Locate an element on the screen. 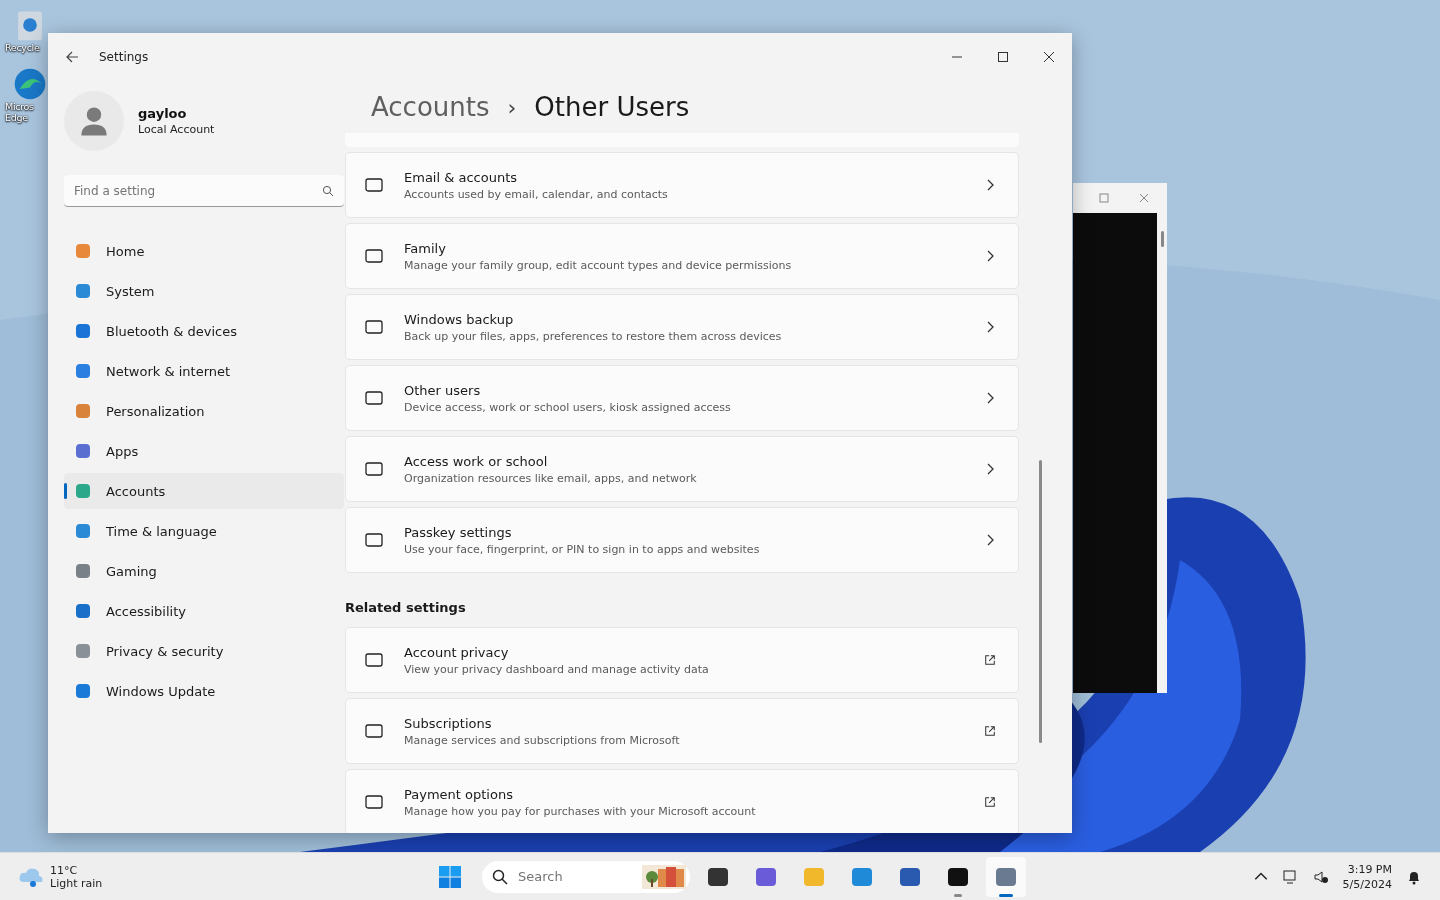 This screenshot has height=900, width=1440. settings-row: Windows backup Back up your files, apps, preferences to restore them across devices is located at coordinates (682, 327).